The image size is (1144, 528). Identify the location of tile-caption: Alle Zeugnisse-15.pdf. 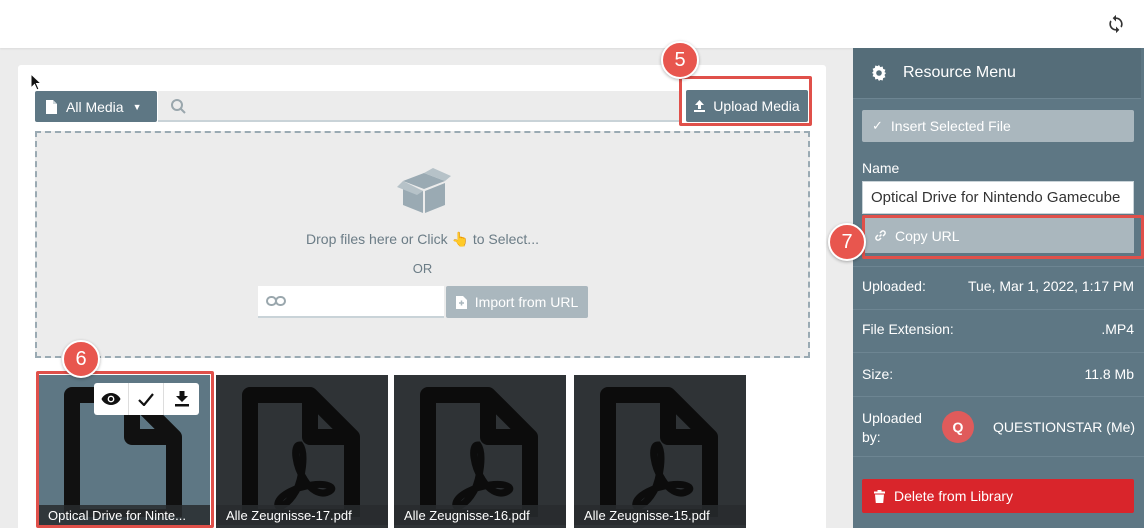
(660, 515).